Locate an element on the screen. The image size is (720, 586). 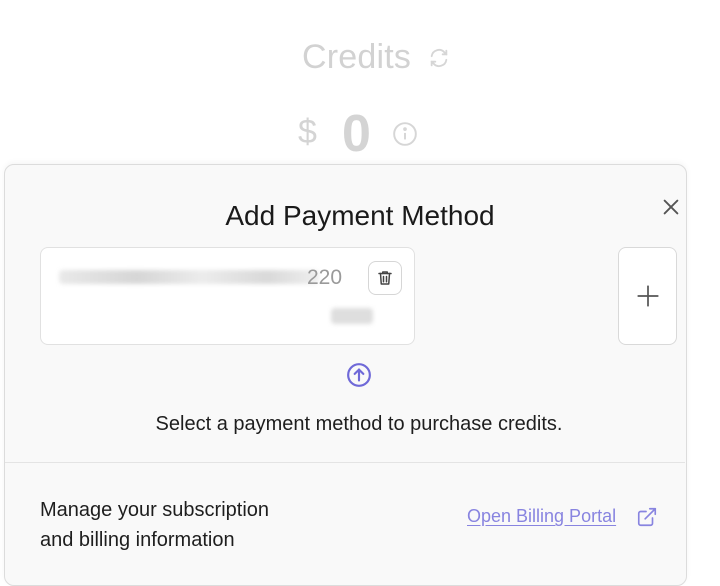
manage-line-2: and billing information is located at coordinates (137, 540).